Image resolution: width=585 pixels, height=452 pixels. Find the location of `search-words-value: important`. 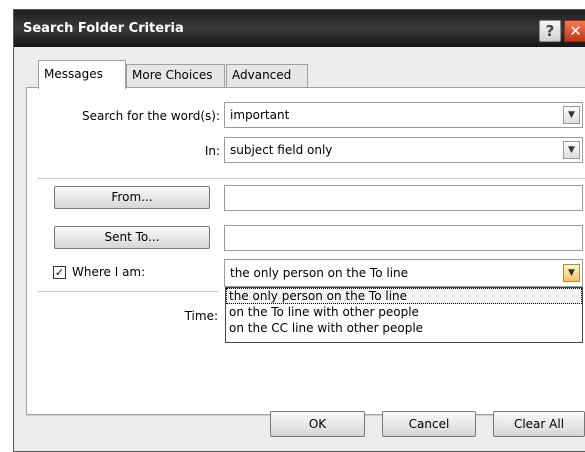

search-words-value: important is located at coordinates (260, 115).